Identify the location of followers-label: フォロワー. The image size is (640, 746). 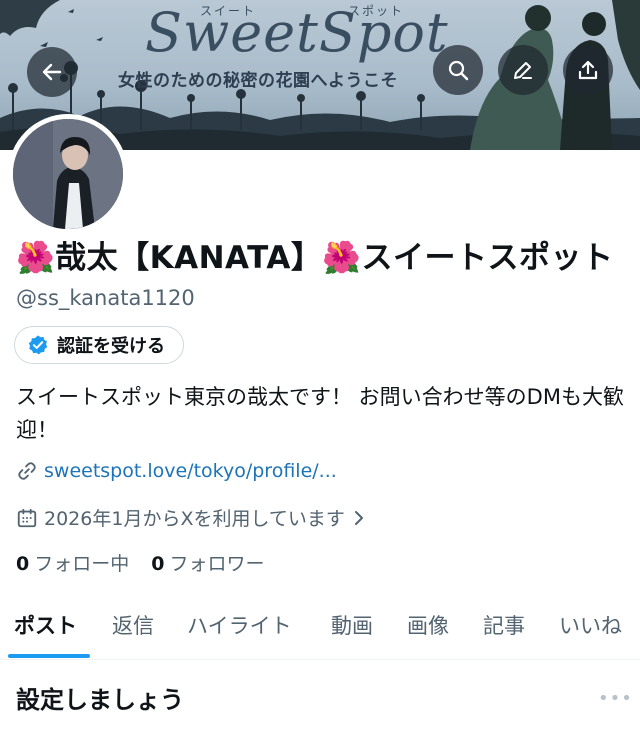
(217, 564).